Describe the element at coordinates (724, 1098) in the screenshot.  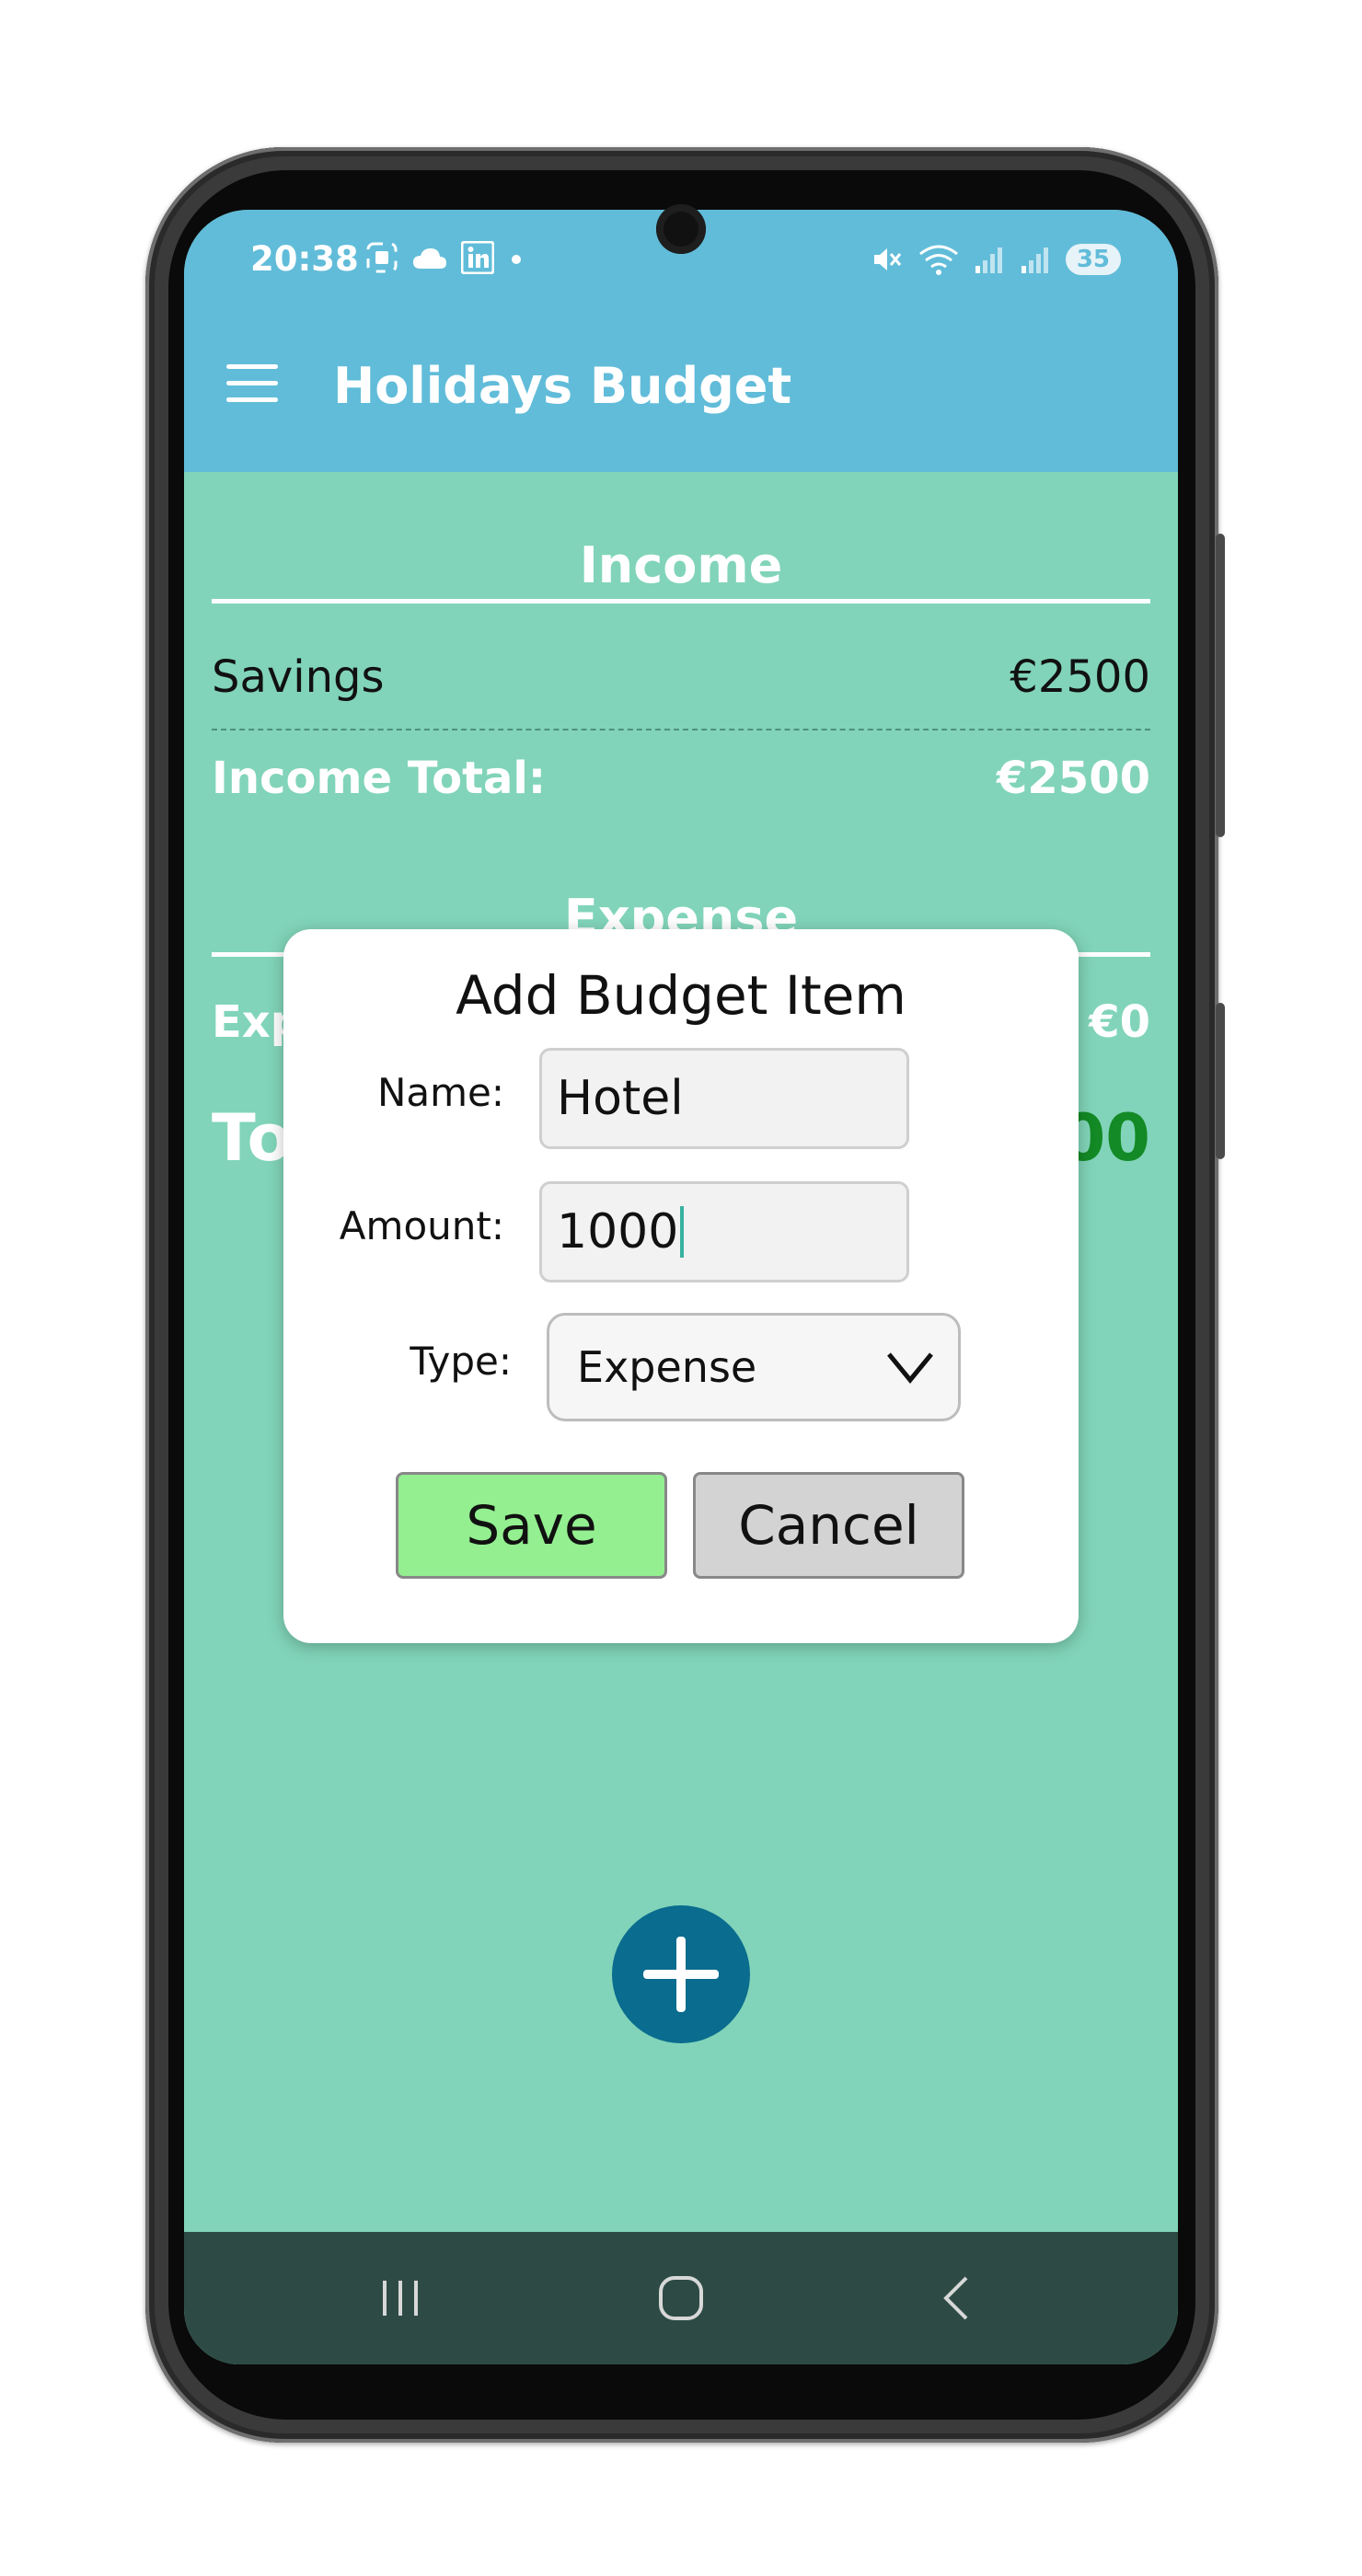
I see `name-input: Hotel` at that location.